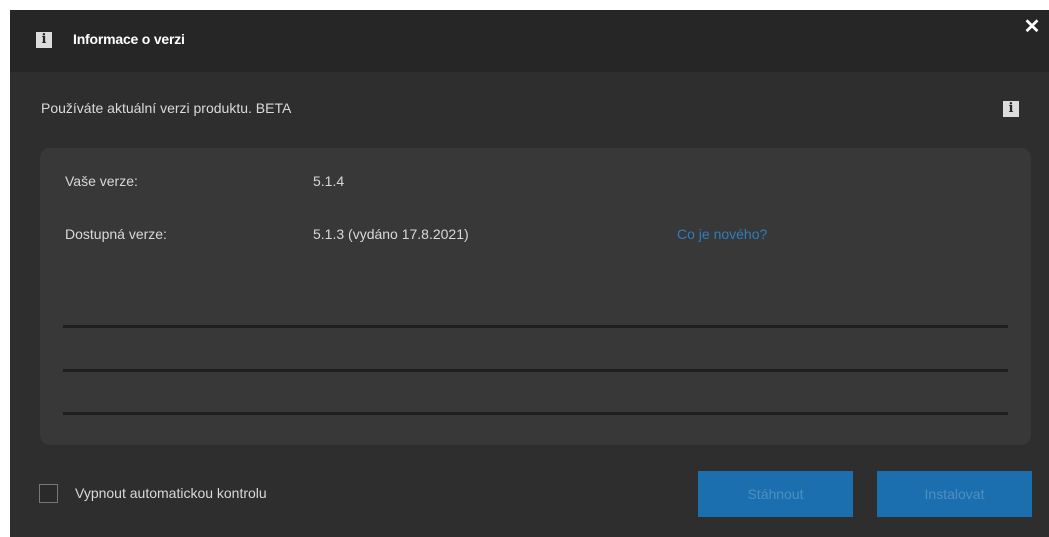  Describe the element at coordinates (954, 494) in the screenshot. I see `install-button: Instalovat` at that location.